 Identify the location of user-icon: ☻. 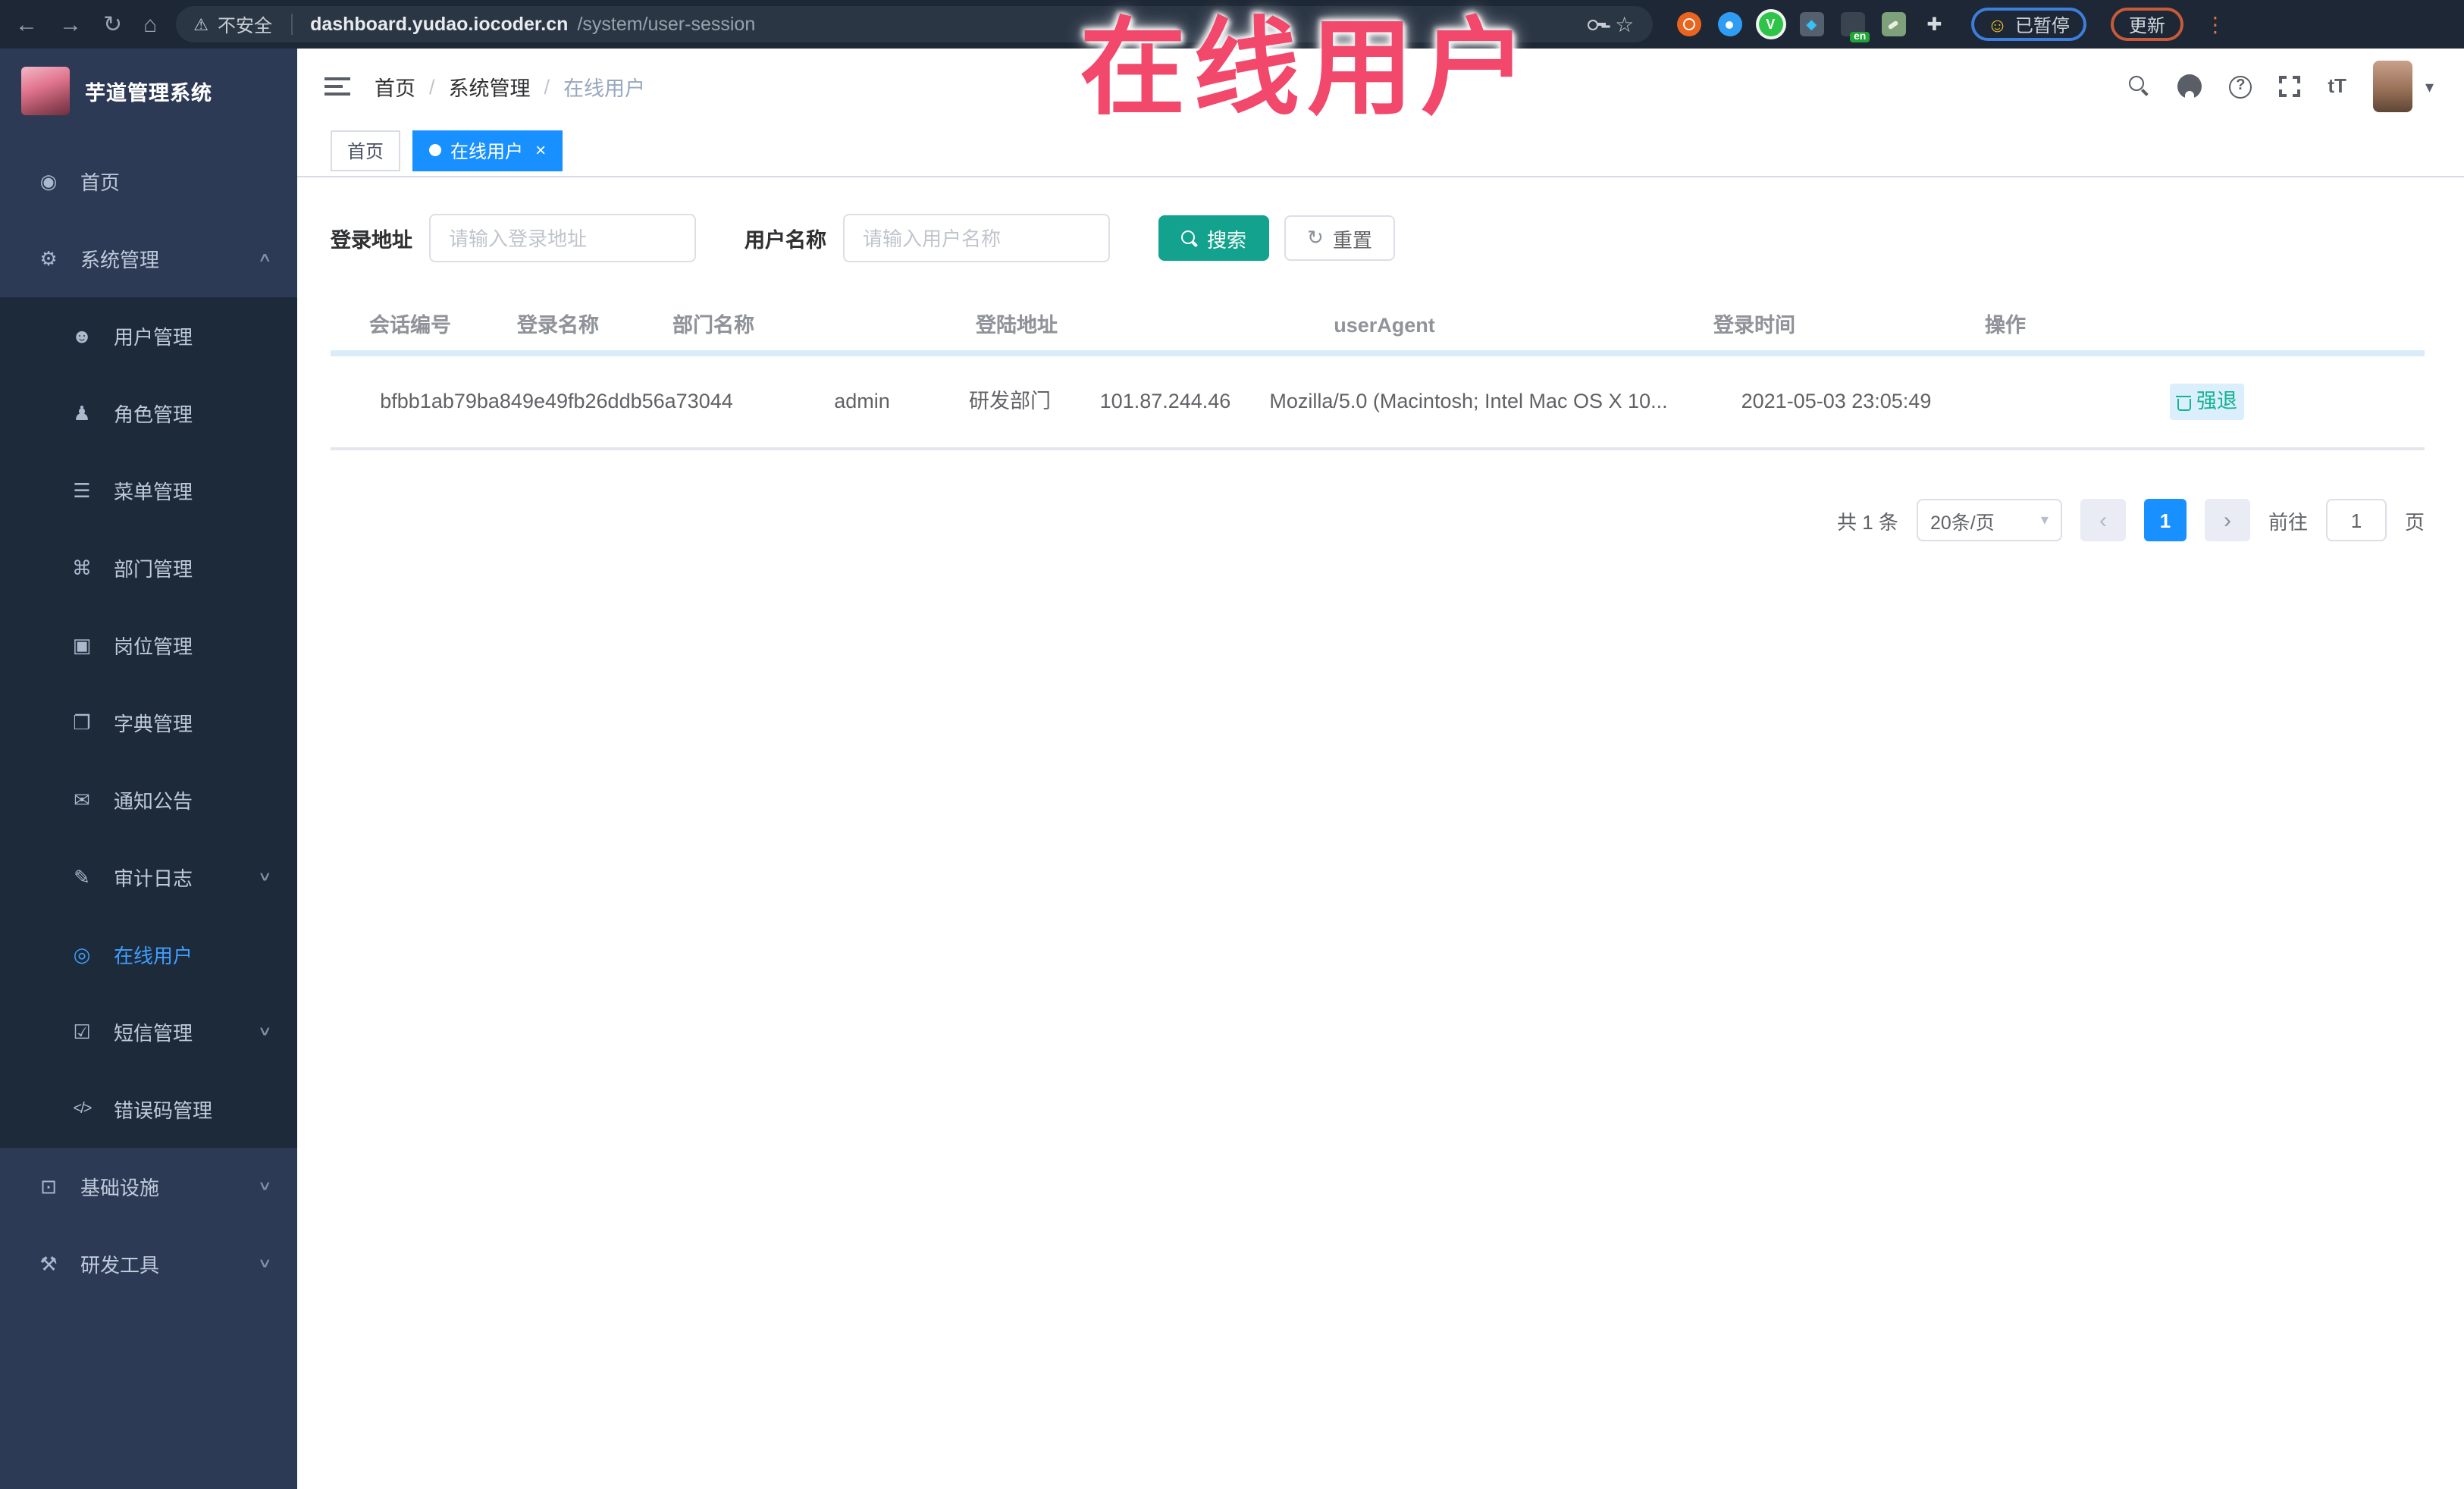
(81, 336).